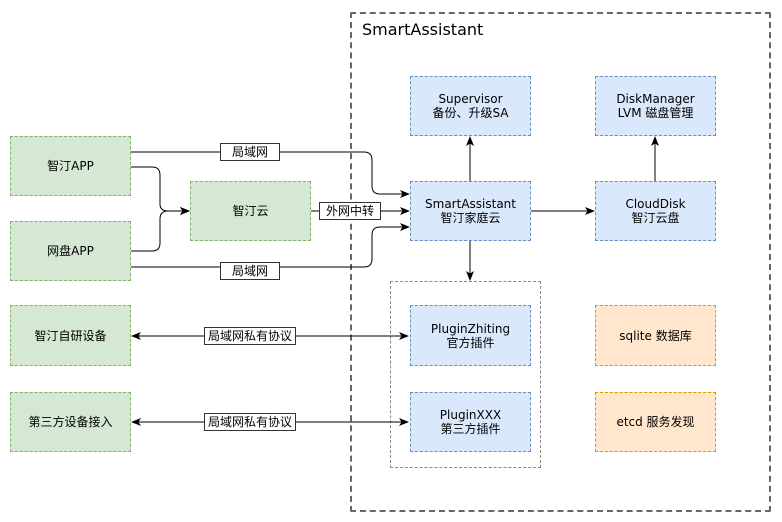 This screenshot has height=522, width=782. I want to click on label-private-protocol-2: 局域网私有协议, so click(250, 422).